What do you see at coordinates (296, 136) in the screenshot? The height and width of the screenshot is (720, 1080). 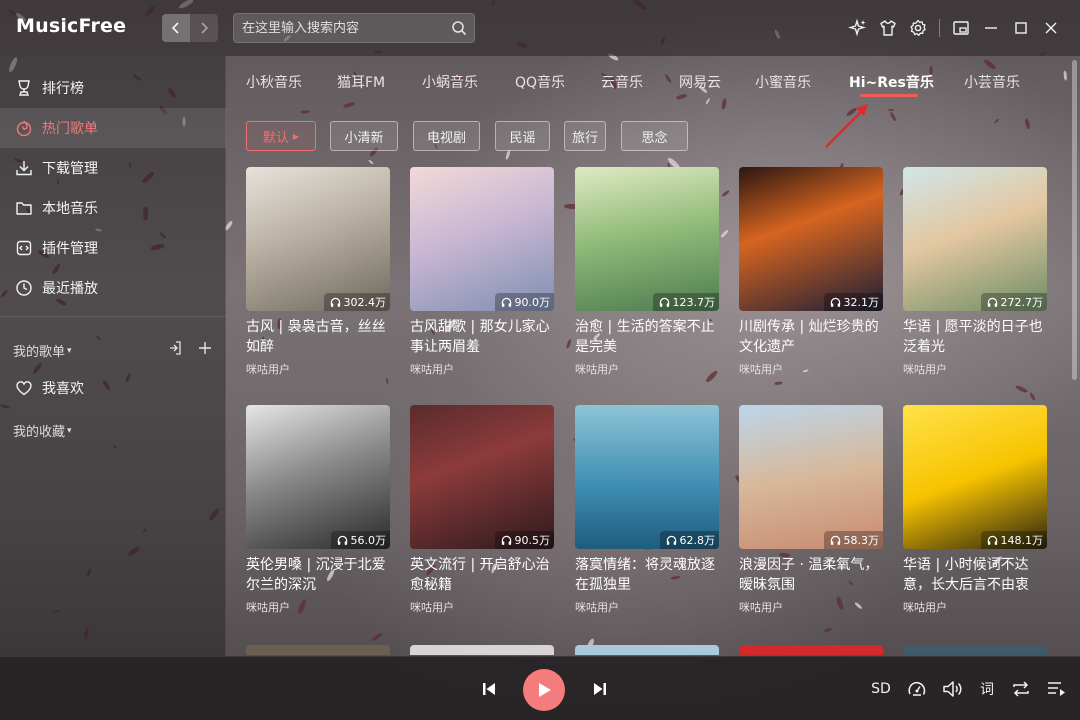 I see `triangle-right-icon: ▶` at bounding box center [296, 136].